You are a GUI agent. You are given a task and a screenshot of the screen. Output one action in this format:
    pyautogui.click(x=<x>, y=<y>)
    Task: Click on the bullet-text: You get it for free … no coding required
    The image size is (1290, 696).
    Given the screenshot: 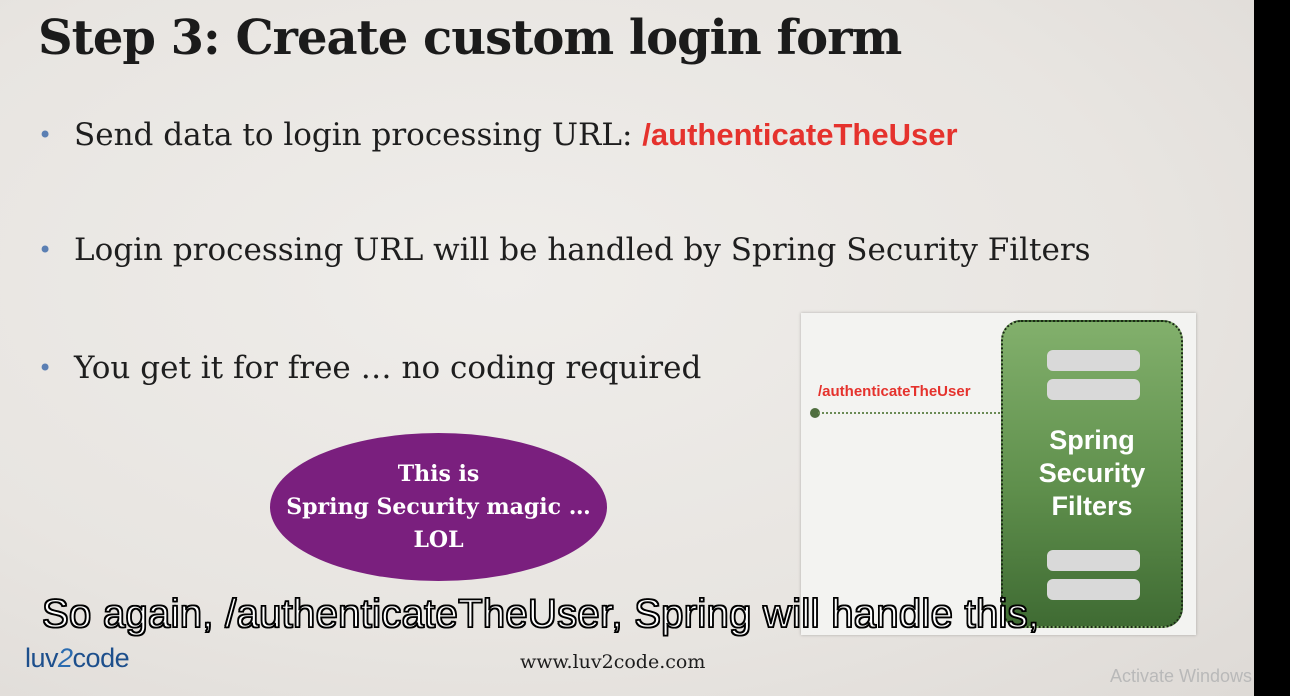 What is the action you would take?
    pyautogui.click(x=388, y=368)
    